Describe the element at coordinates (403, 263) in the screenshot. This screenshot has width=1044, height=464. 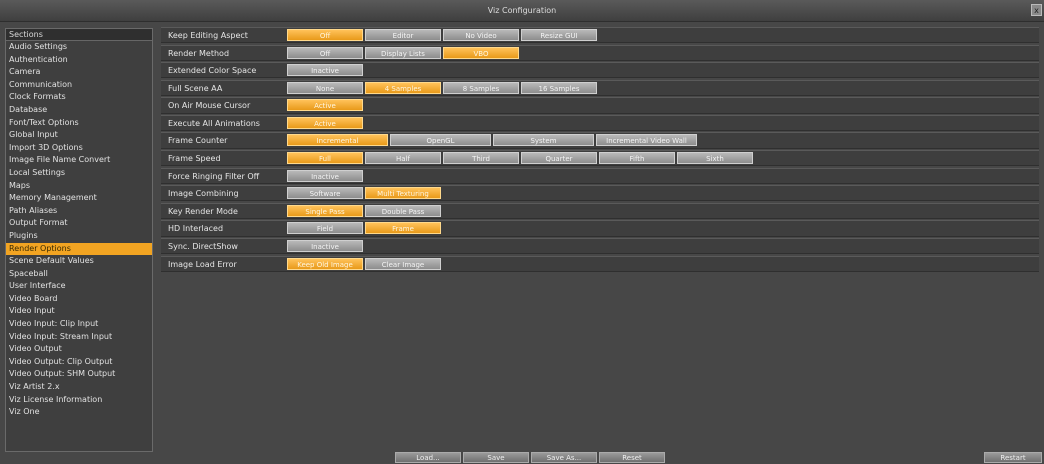
I see `option-button: Clear Image` at that location.